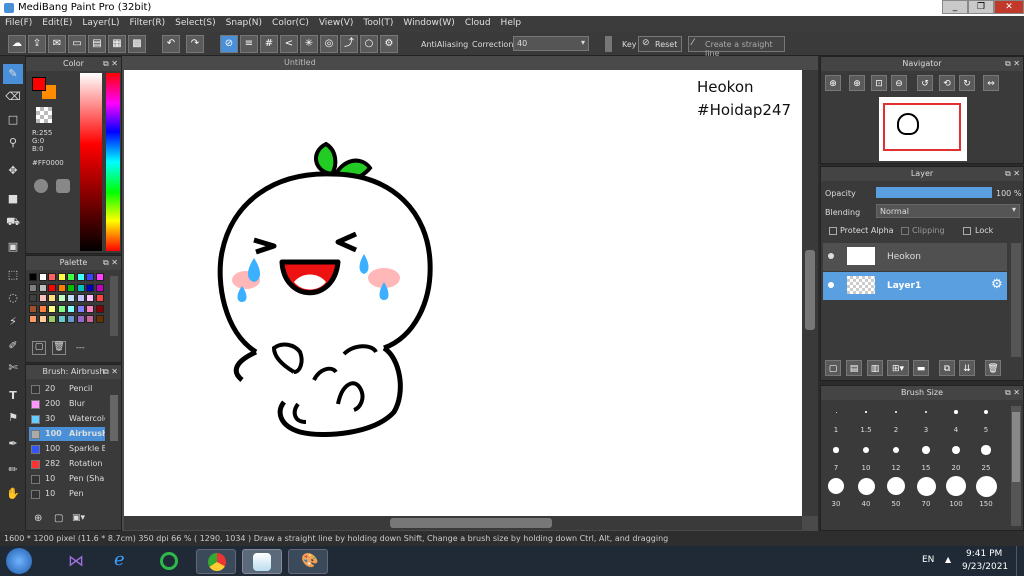 Image resolution: width=1024 pixels, height=576 pixels. What do you see at coordinates (986, 420) in the screenshot?
I see `brush-size-cell: 5` at bounding box center [986, 420].